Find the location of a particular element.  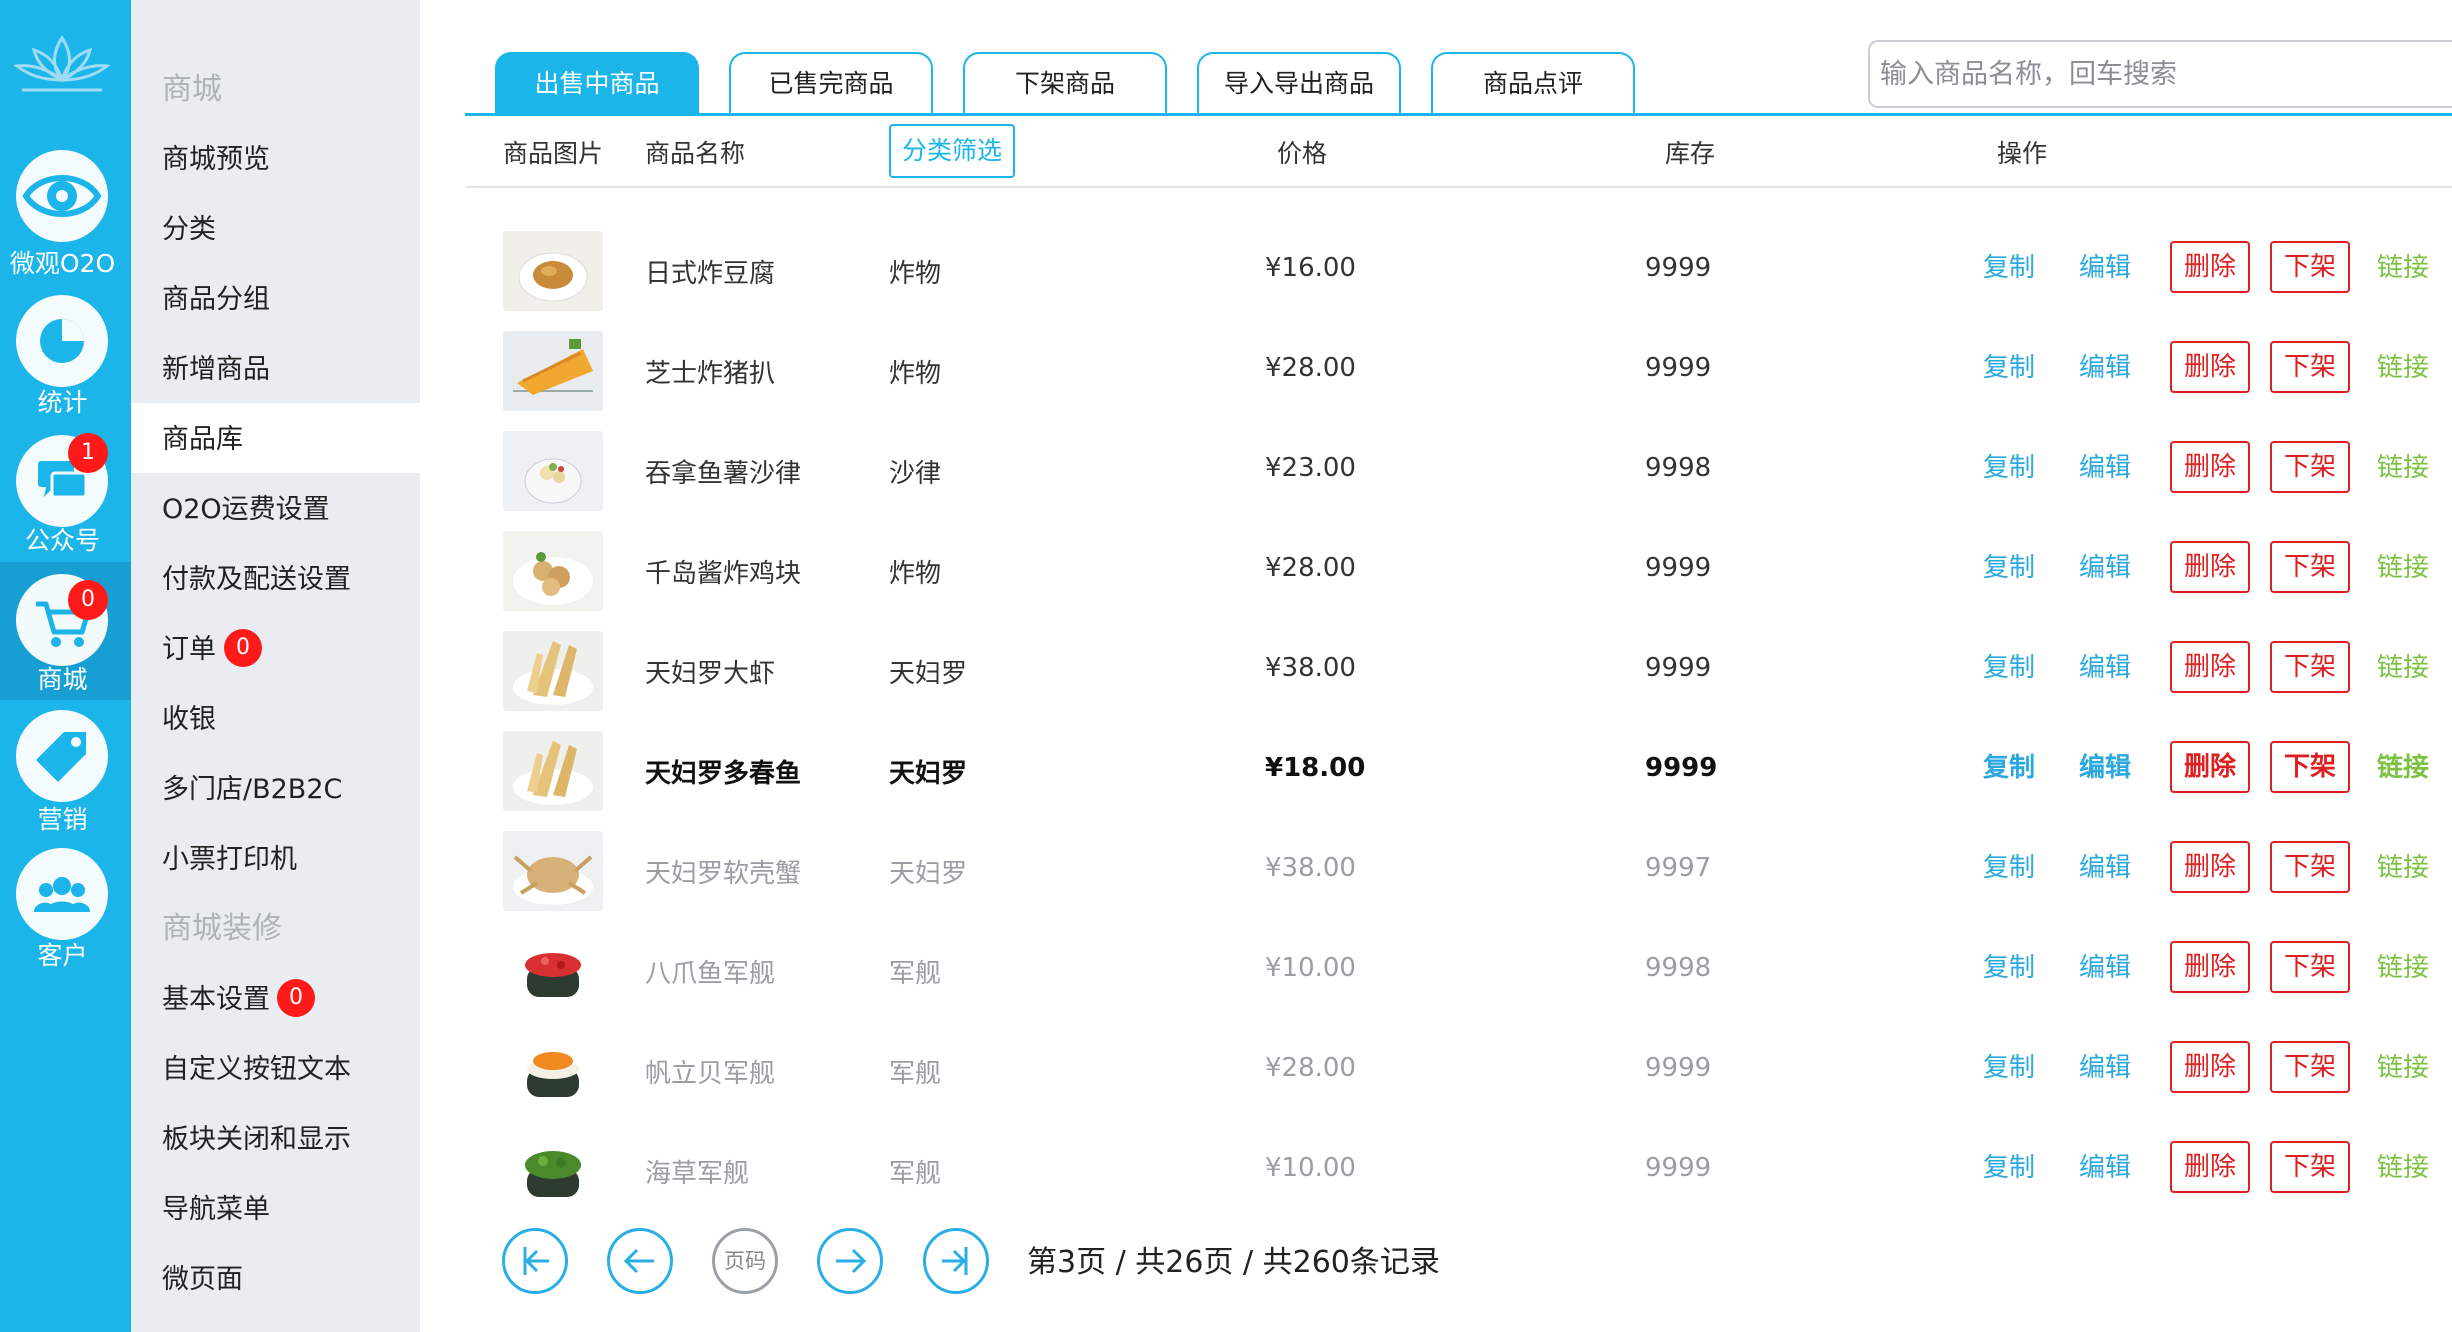

next-page-button is located at coordinates (850, 1261).